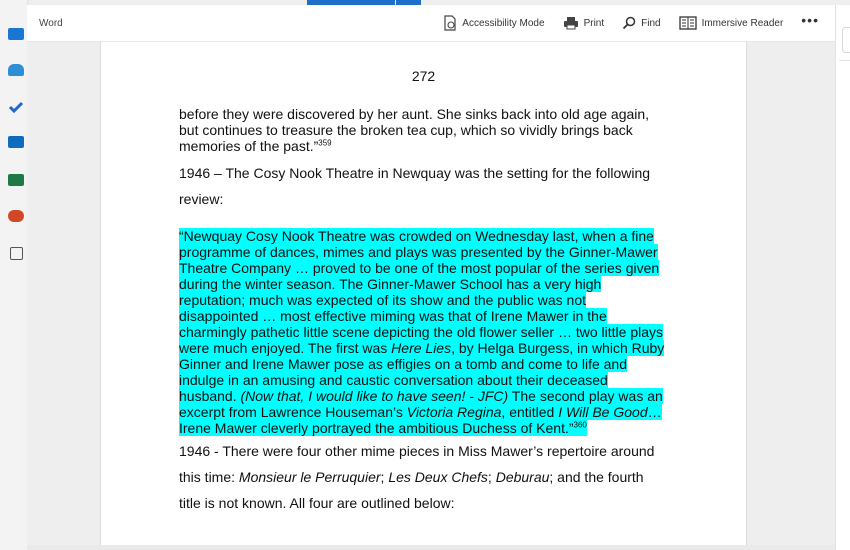  I want to click on apps-grid-icon, so click(16, 253).